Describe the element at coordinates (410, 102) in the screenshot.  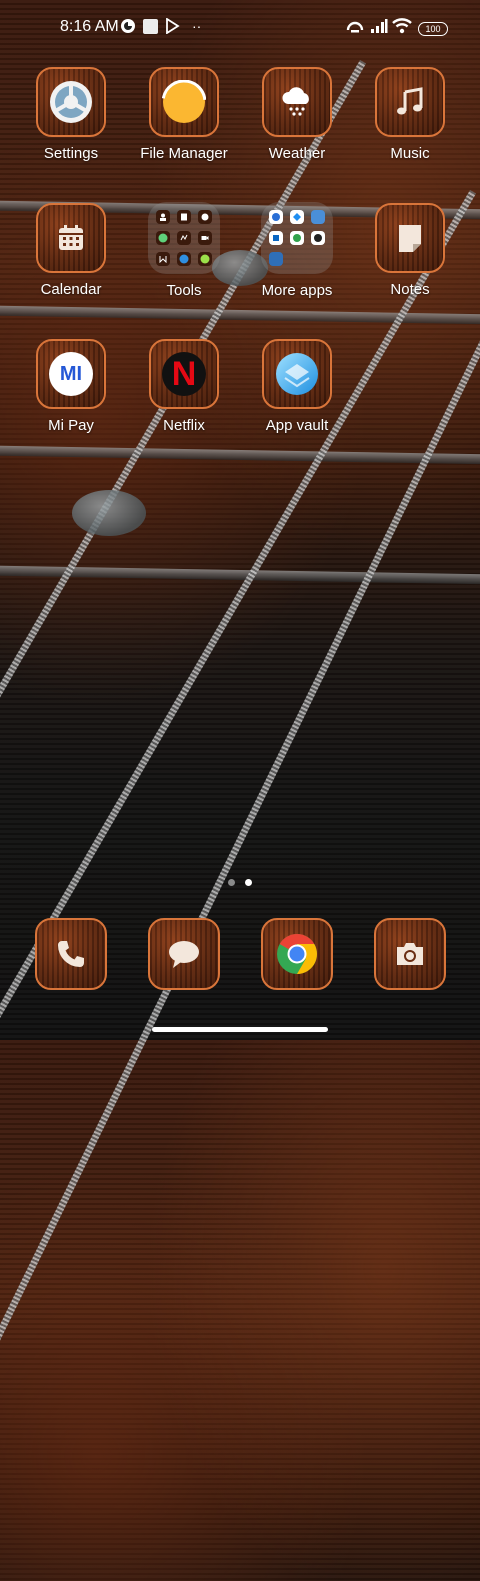
I see `music-icon` at that location.